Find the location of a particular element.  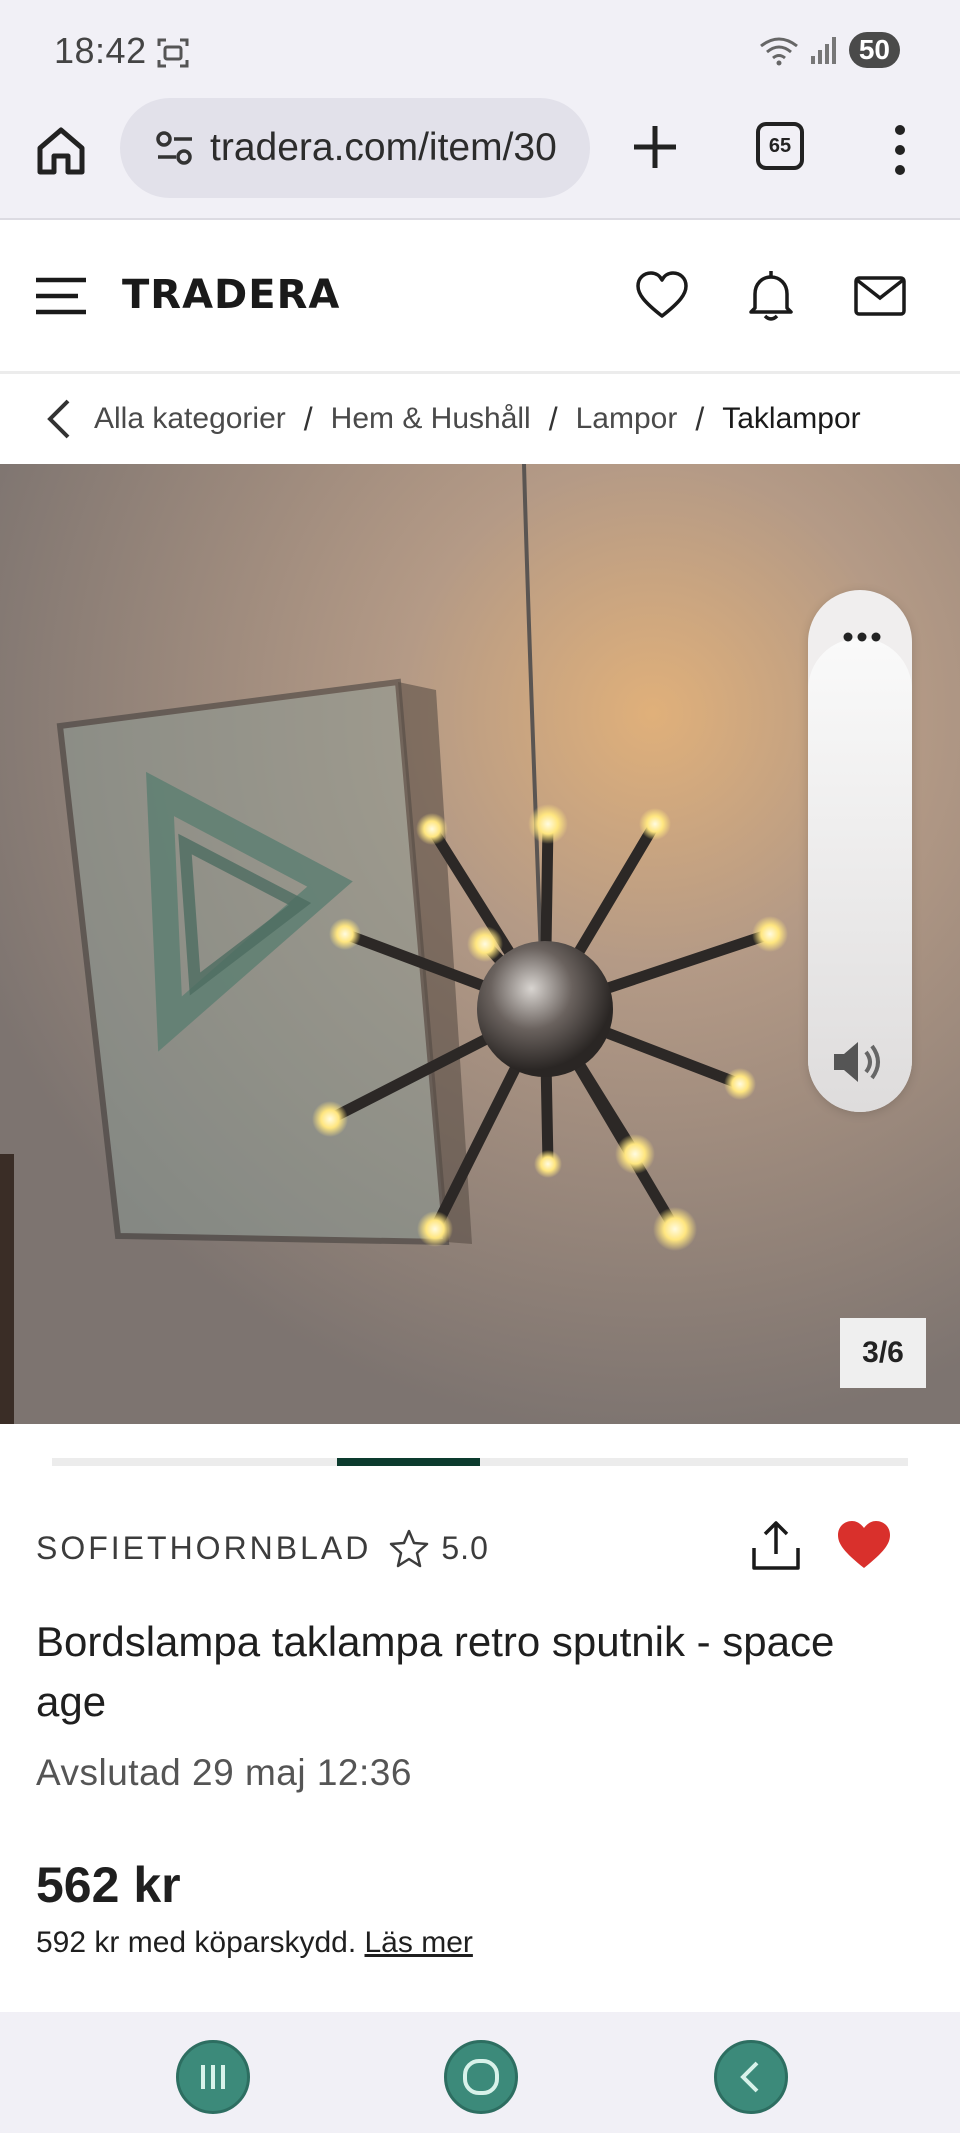

home-circle-icon is located at coordinates (481, 2077).